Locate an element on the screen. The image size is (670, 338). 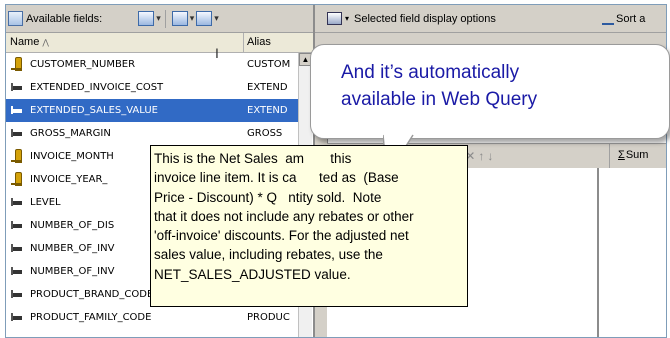
field-name: INVOICE_YEAR_ is located at coordinates (69, 179).